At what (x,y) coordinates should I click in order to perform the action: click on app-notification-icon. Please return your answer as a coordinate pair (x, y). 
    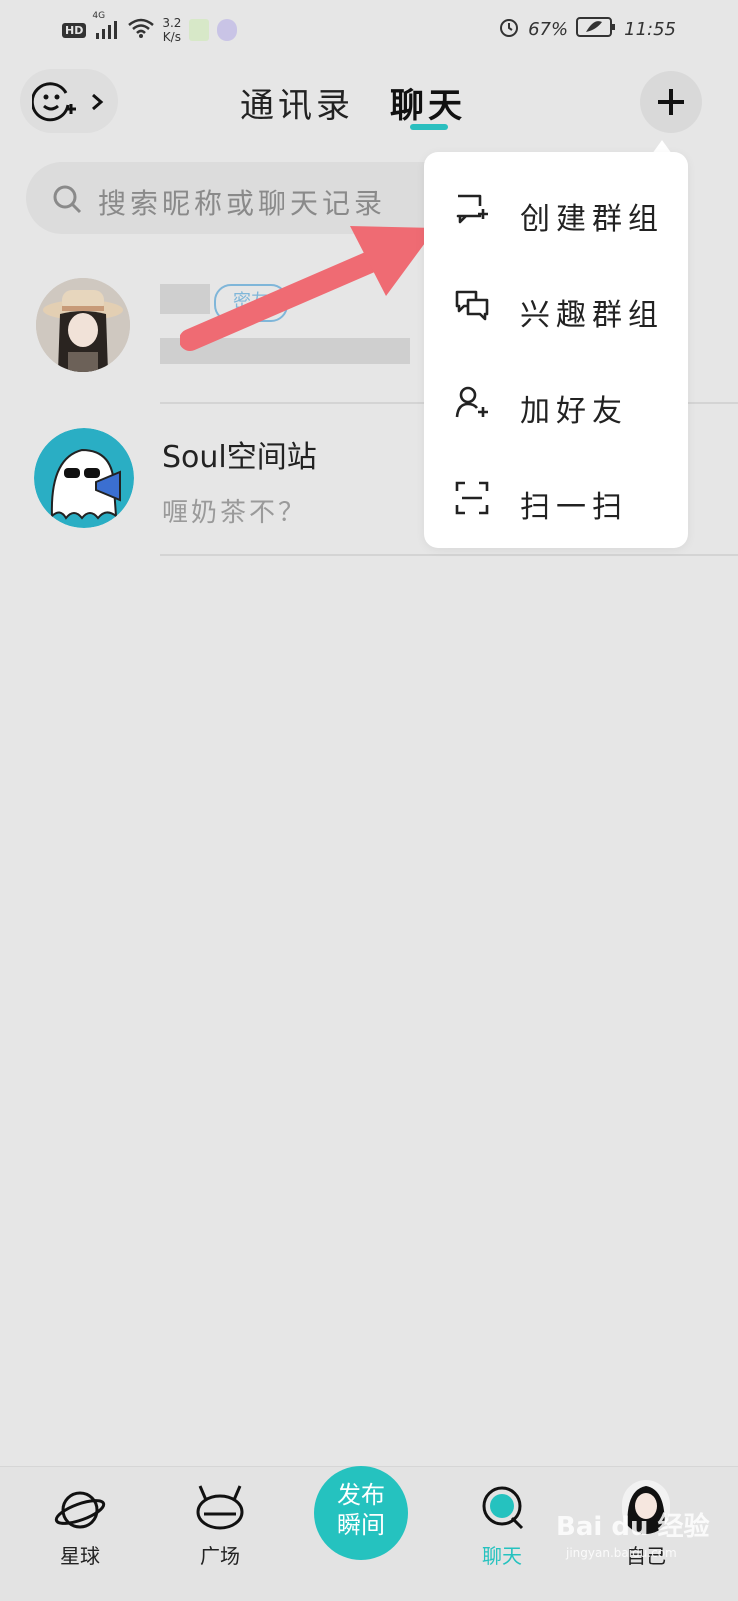
    Looking at the image, I should click on (199, 30).